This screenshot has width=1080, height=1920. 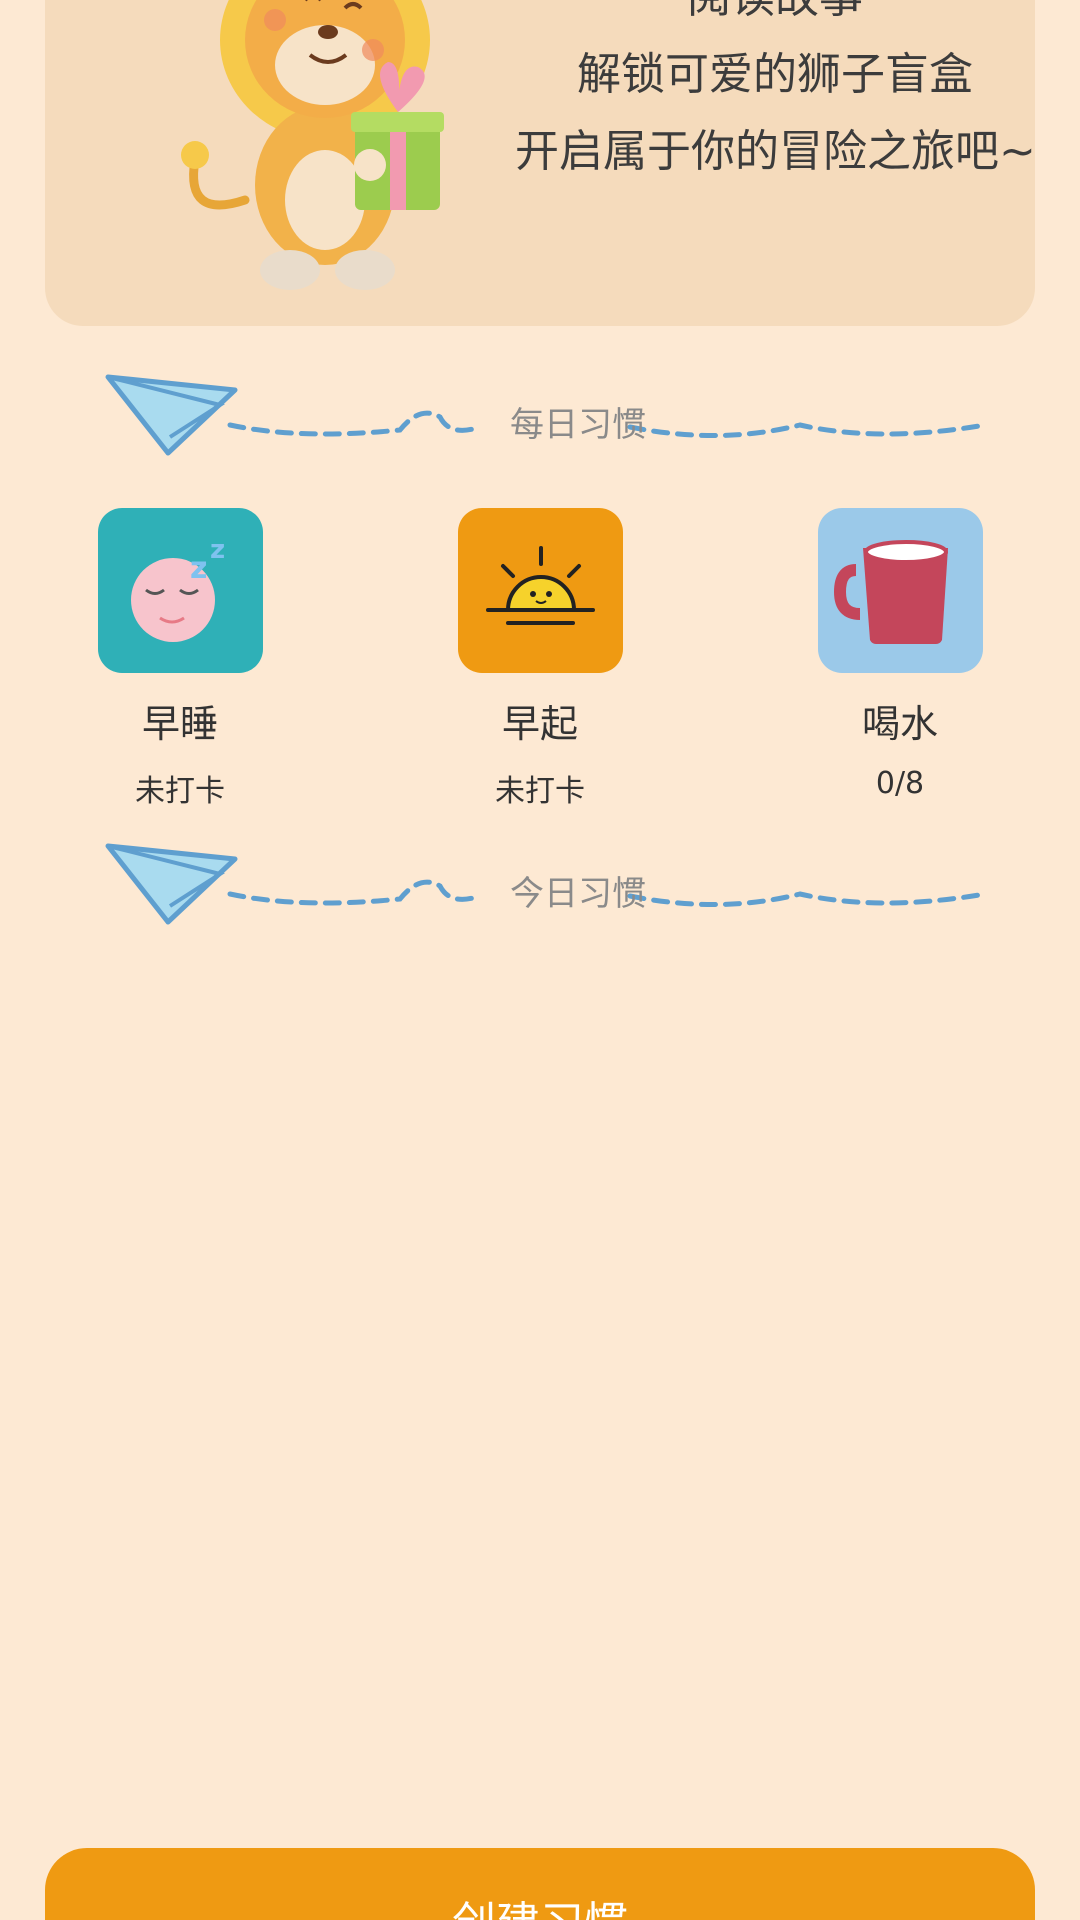 What do you see at coordinates (540, 590) in the screenshot?
I see `sunrise-icon` at bounding box center [540, 590].